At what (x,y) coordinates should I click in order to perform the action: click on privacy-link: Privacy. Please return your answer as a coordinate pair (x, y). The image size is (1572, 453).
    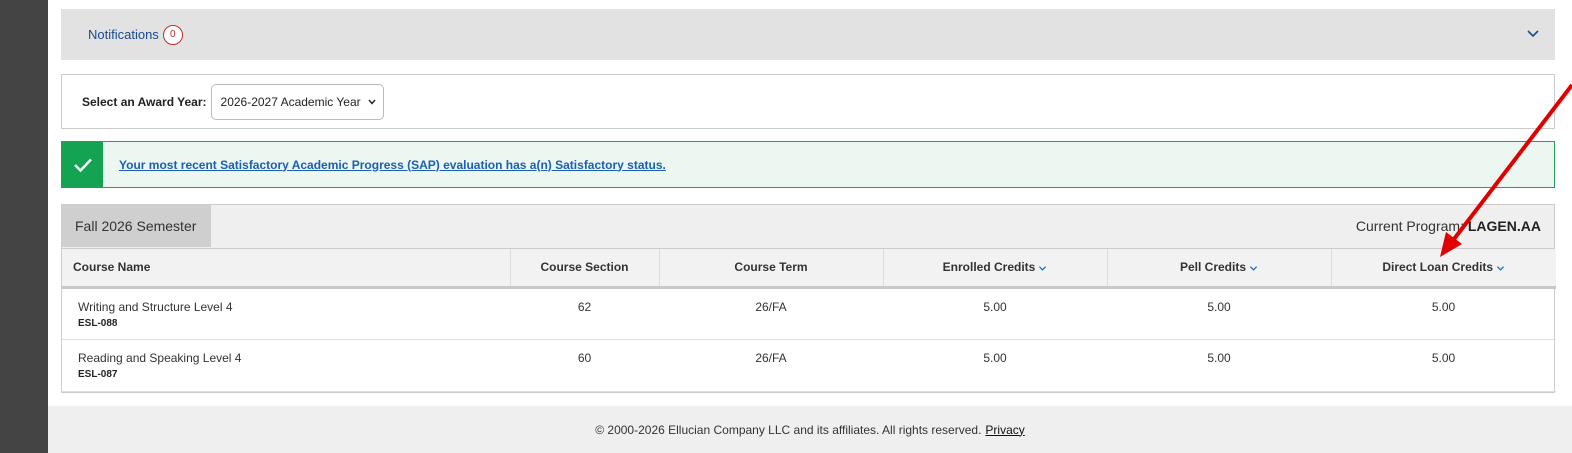
    Looking at the image, I should click on (1004, 430).